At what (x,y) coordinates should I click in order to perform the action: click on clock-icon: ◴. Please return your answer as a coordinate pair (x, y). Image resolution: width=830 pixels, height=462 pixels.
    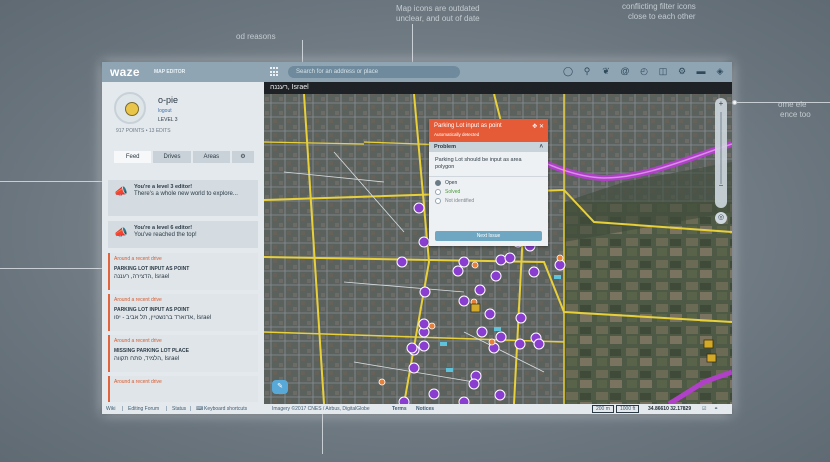
    Looking at the image, I should click on (644, 71).